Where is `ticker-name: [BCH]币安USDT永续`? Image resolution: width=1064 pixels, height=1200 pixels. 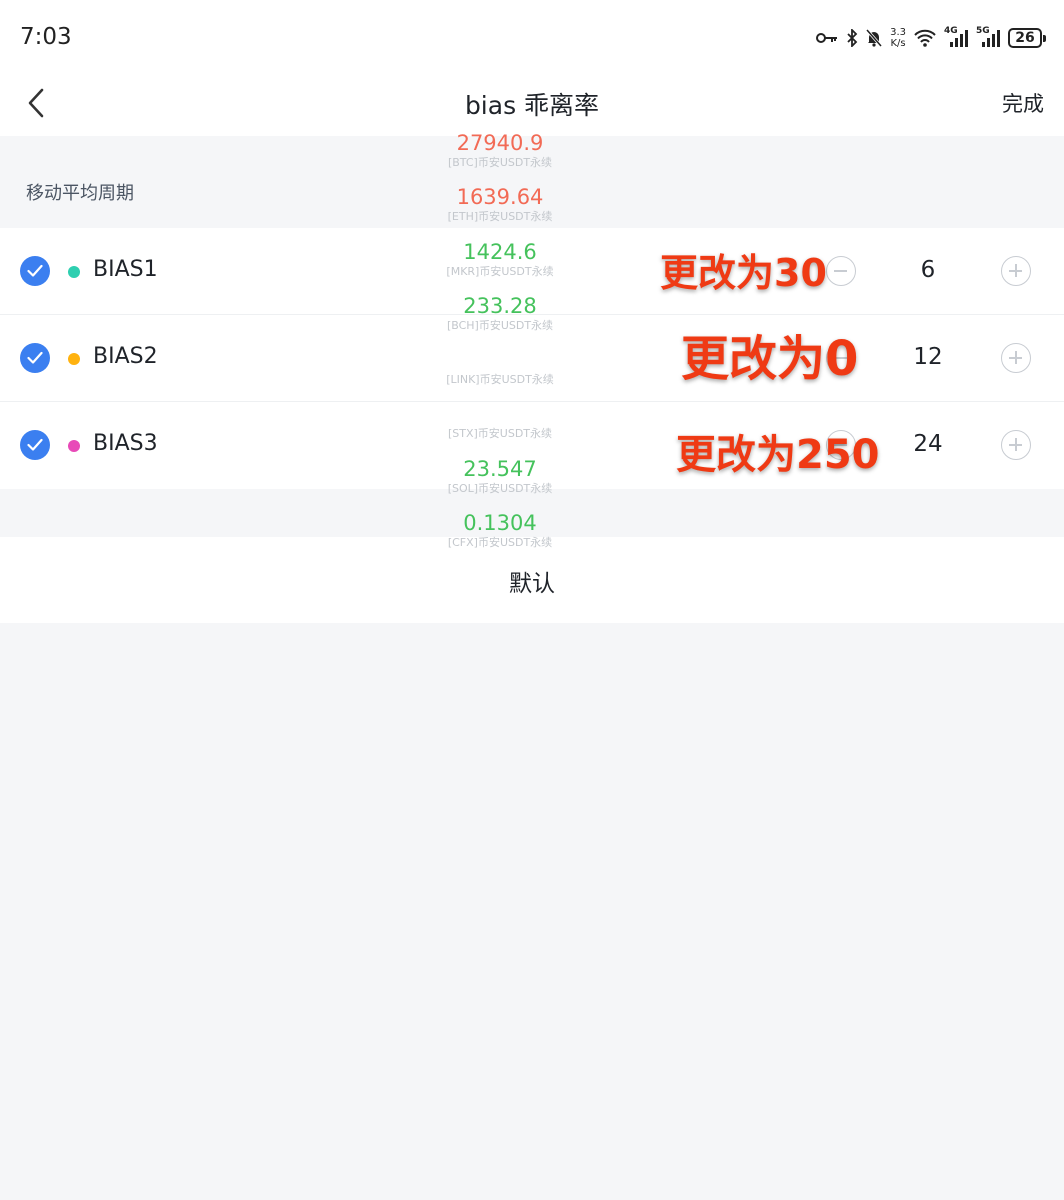 ticker-name: [BCH]币安USDT永续 is located at coordinates (500, 325).